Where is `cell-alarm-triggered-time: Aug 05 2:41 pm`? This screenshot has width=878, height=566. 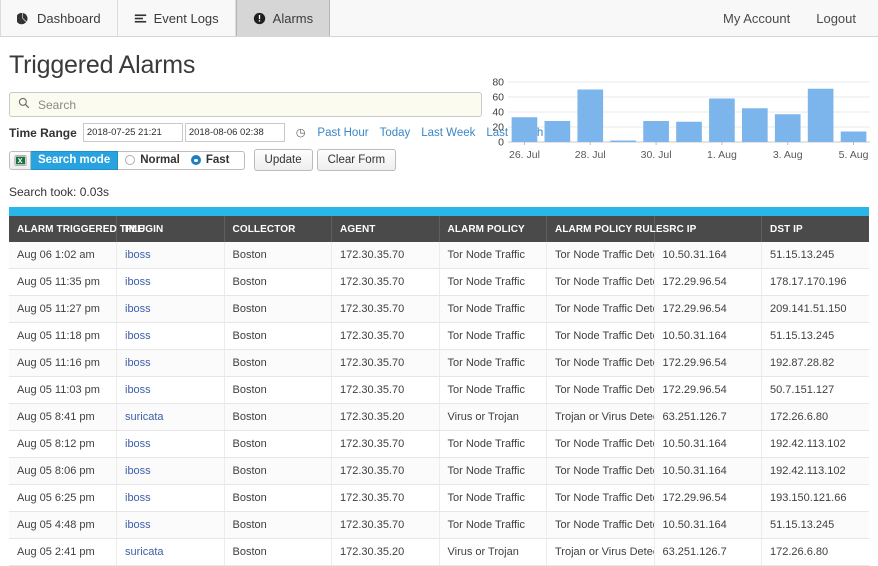
cell-alarm-triggered-time: Aug 05 2:41 pm is located at coordinates (63, 552).